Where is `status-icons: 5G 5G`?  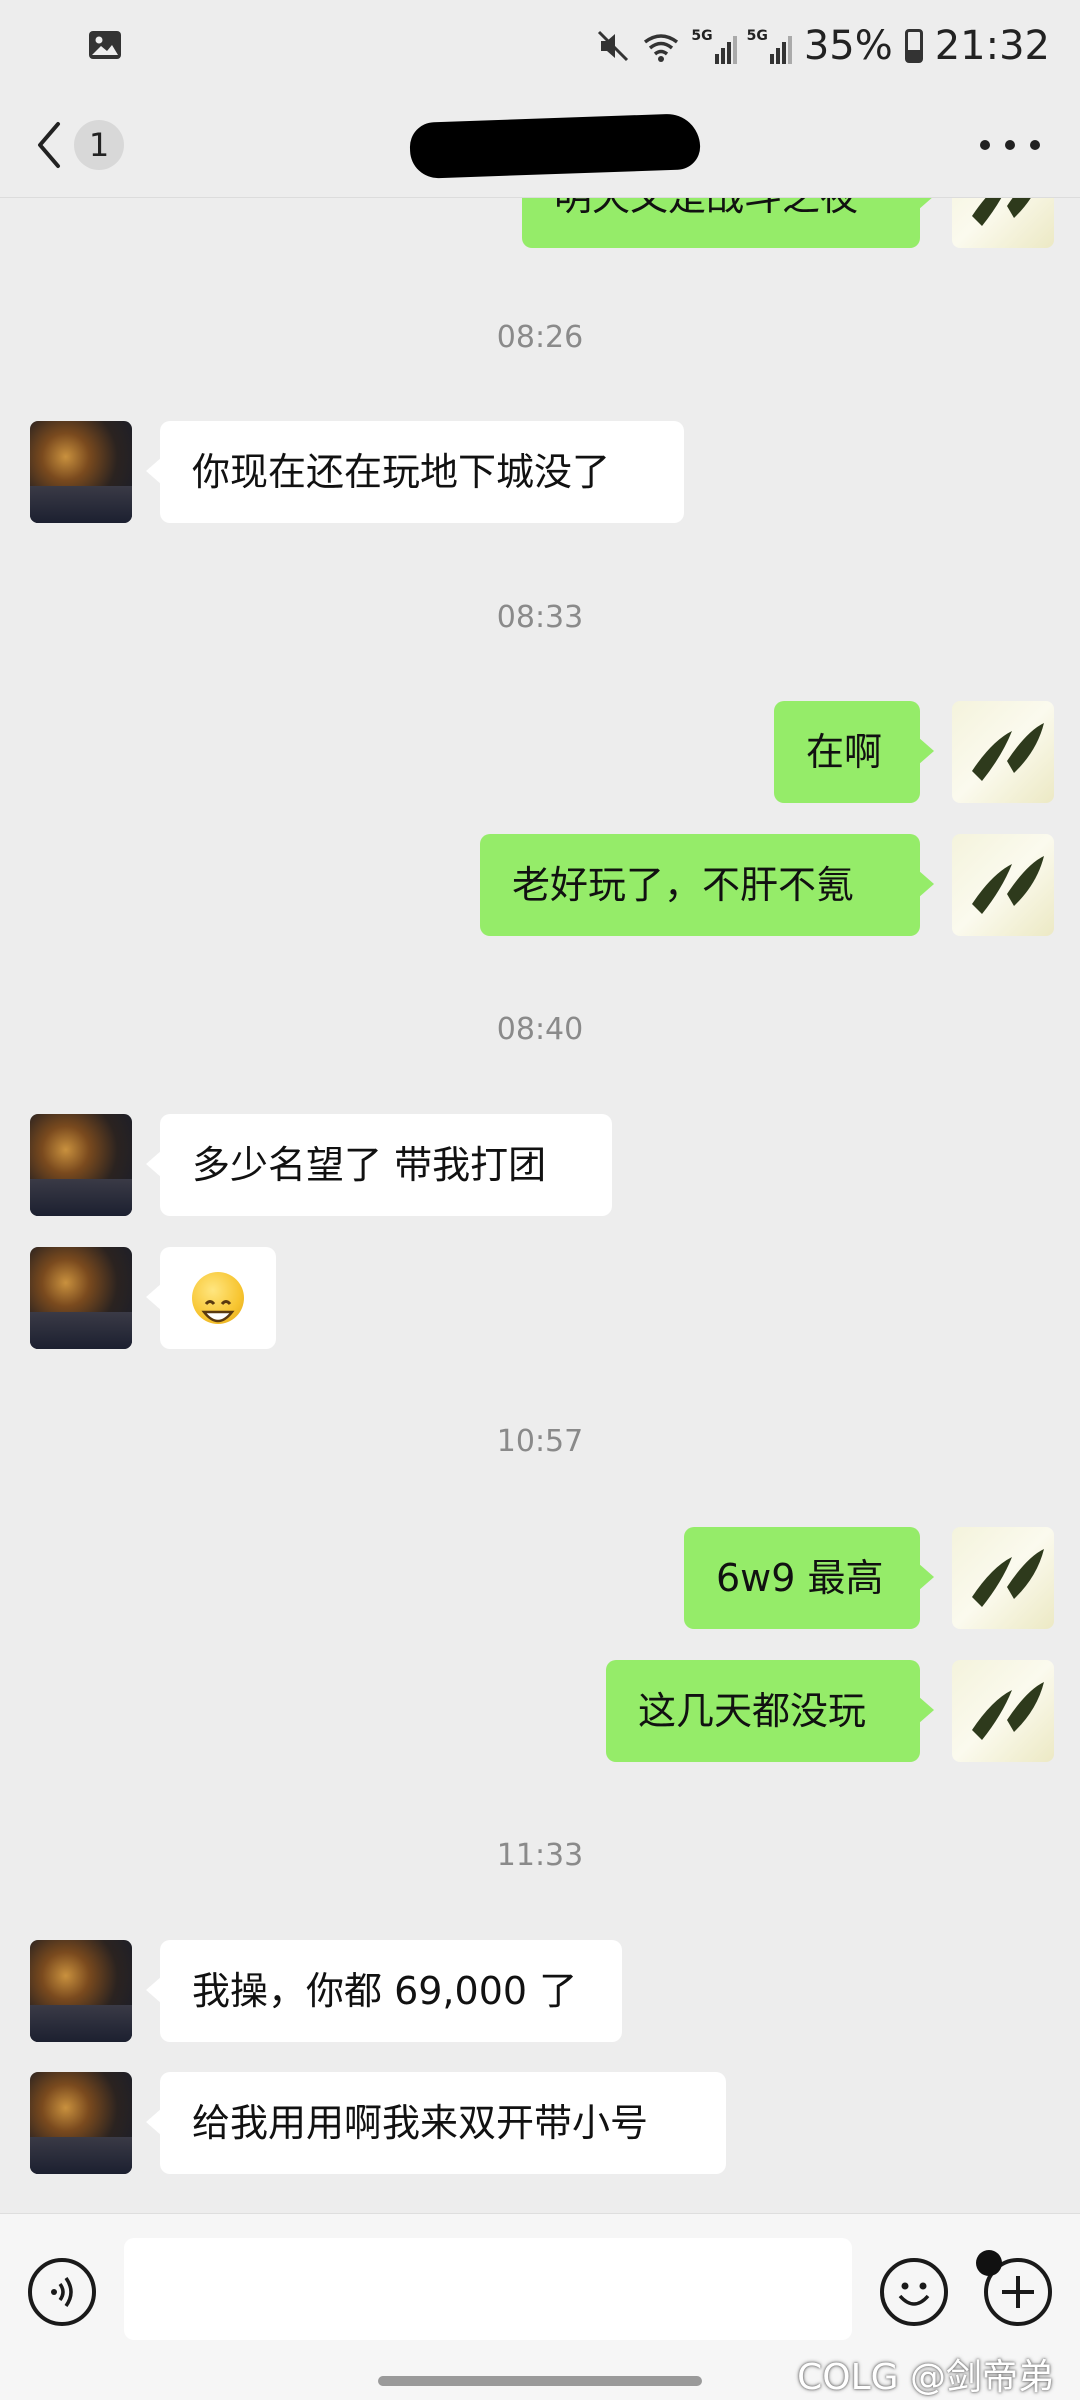 status-icons: 5G 5G is located at coordinates (693, 46).